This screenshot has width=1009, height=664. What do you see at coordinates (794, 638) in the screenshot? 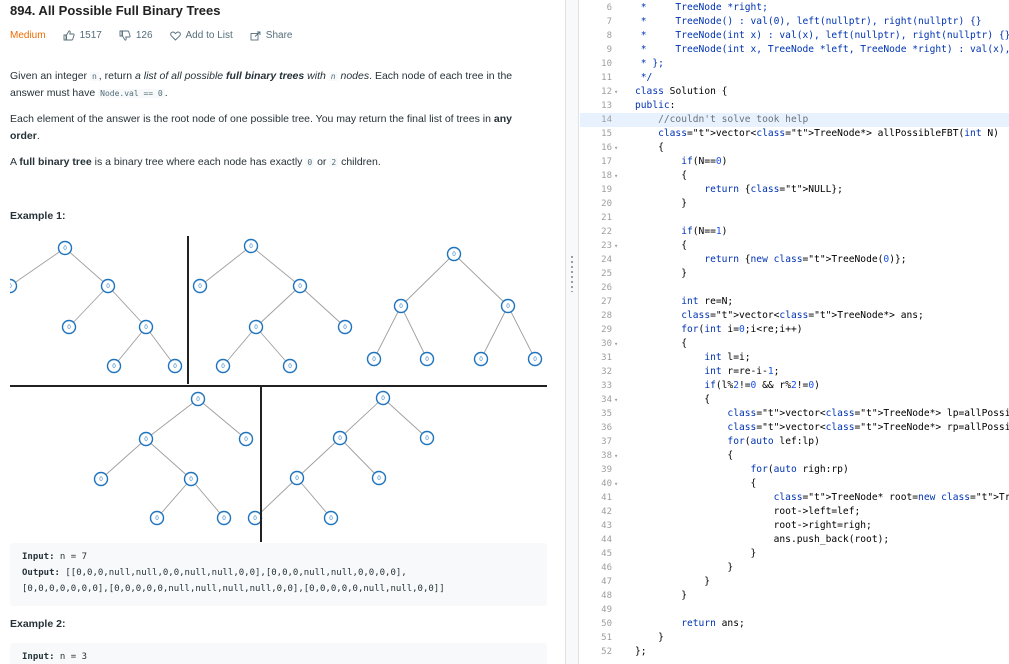
I see `code-line: 51 }` at bounding box center [794, 638].